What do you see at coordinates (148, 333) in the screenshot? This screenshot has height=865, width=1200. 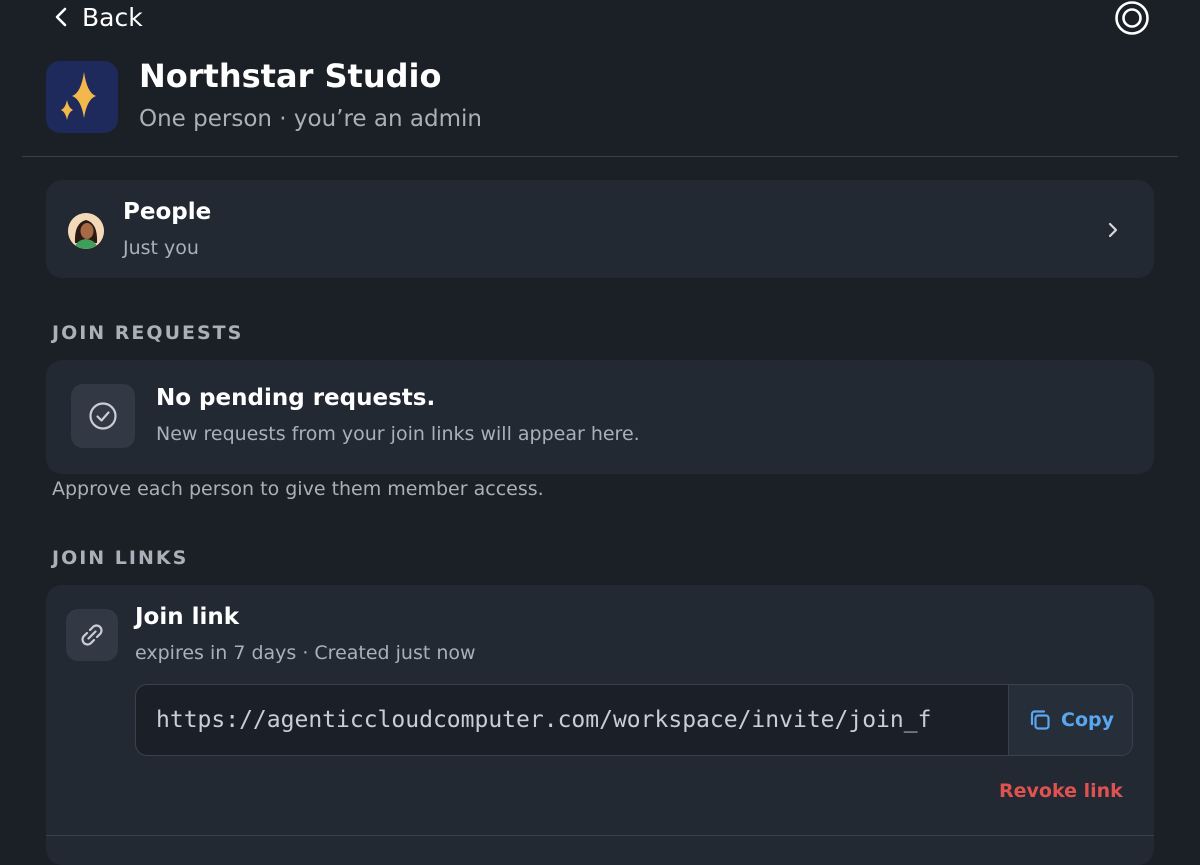 I see `join-requests-heading: JOIN REQUESTS` at bounding box center [148, 333].